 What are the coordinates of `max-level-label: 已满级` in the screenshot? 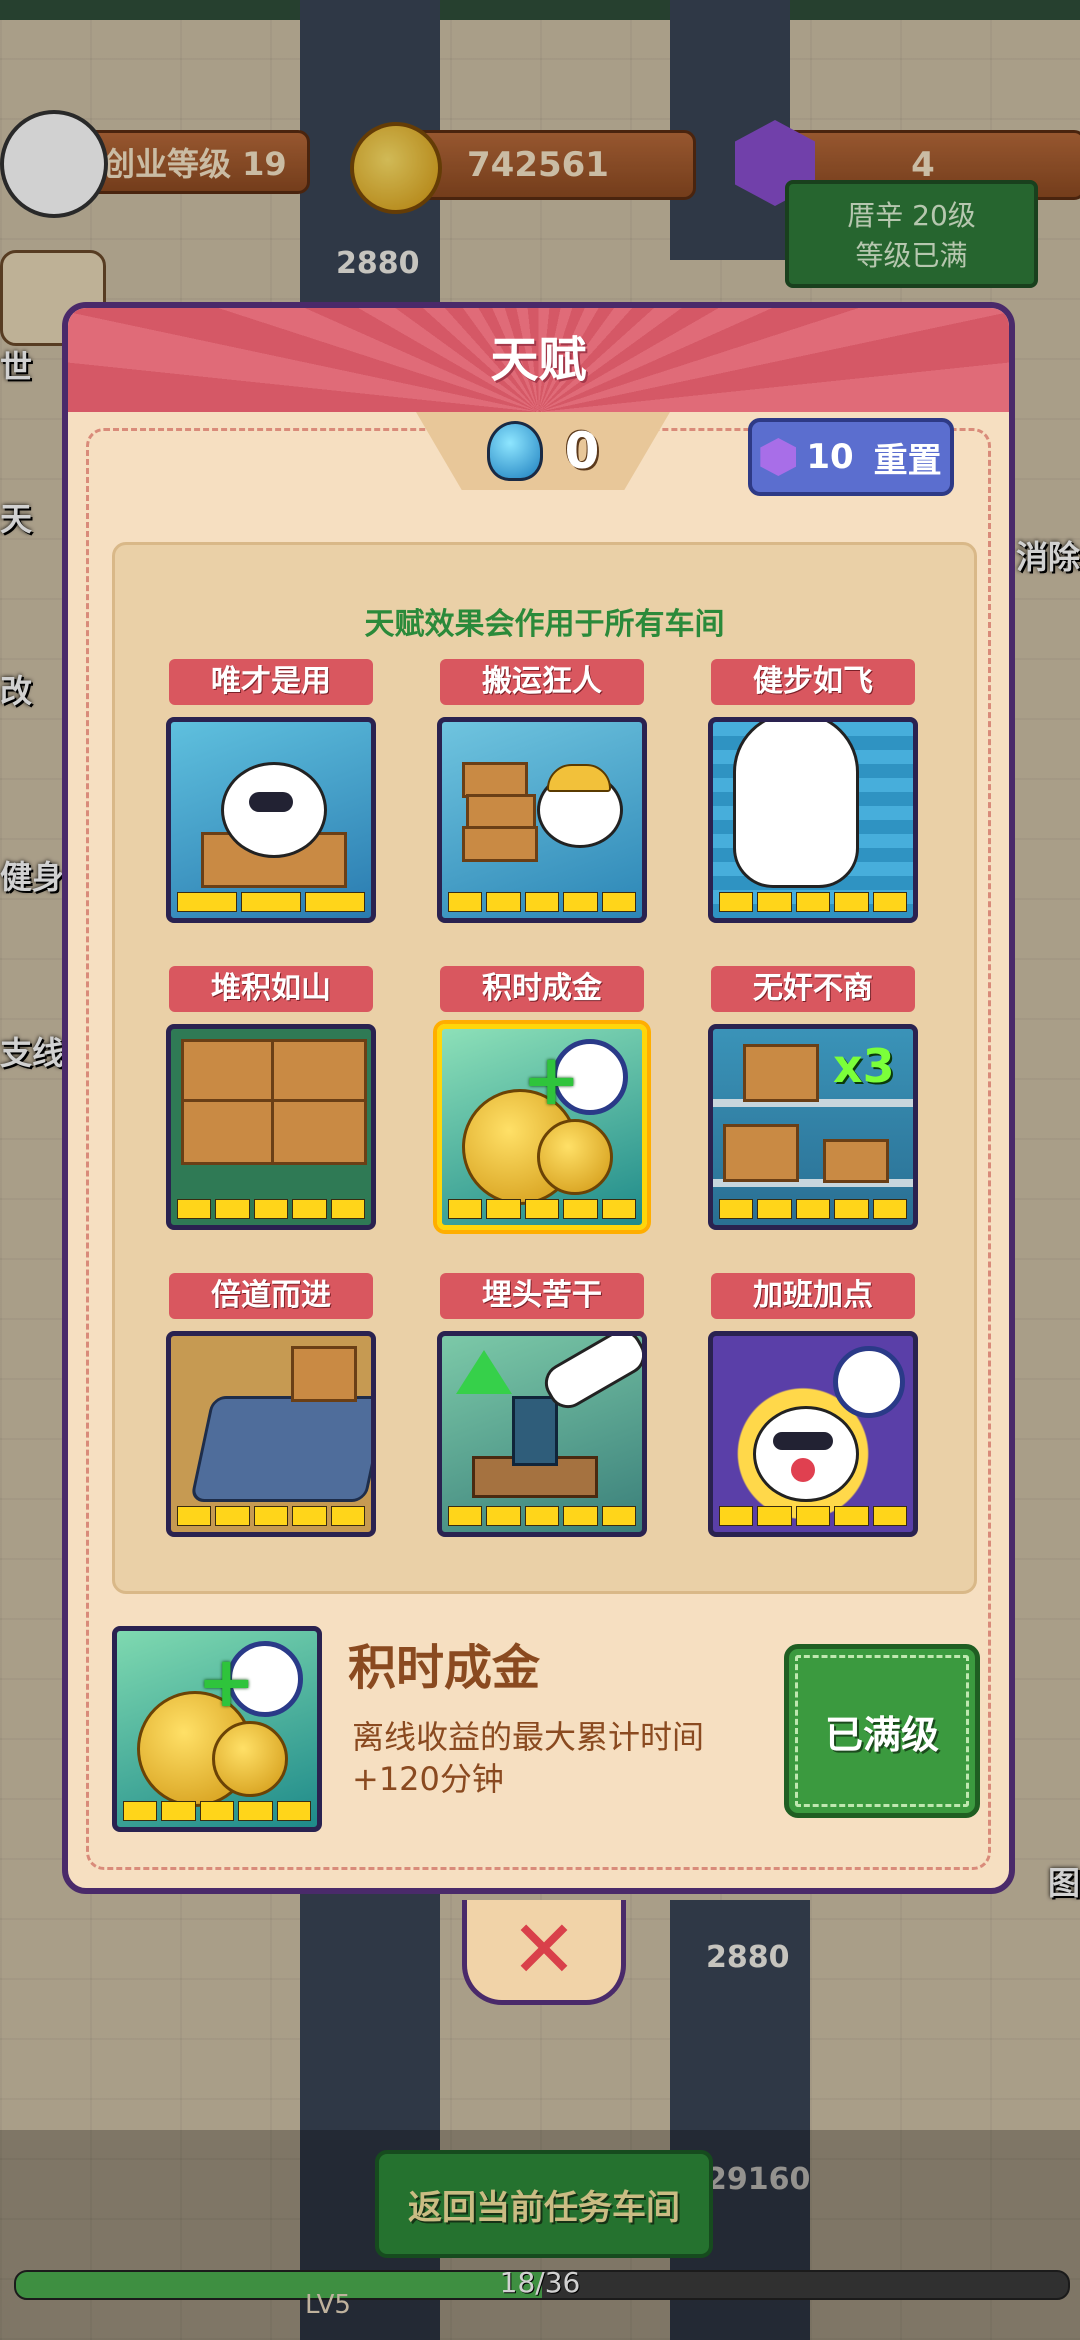 It's located at (881, 1734).